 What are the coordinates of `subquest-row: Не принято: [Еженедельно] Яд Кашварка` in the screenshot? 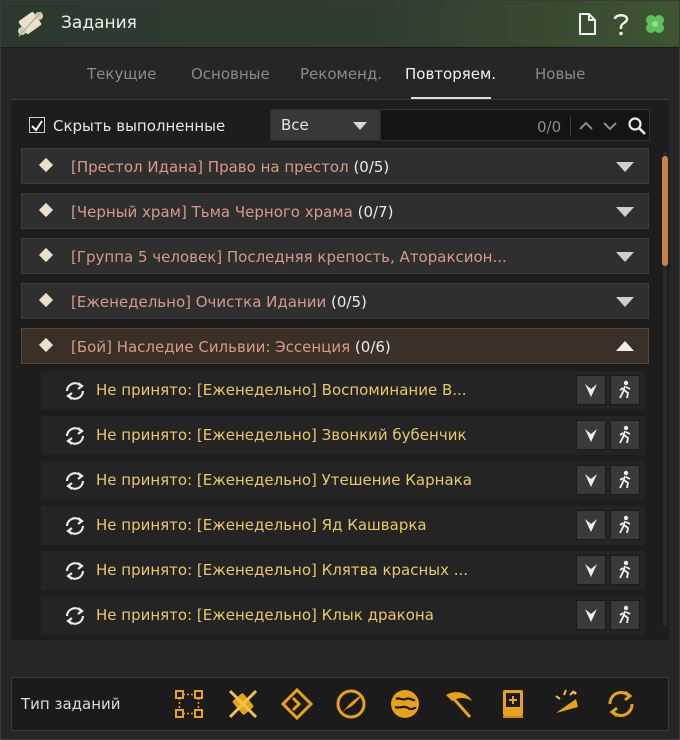 It's located at (343, 525).